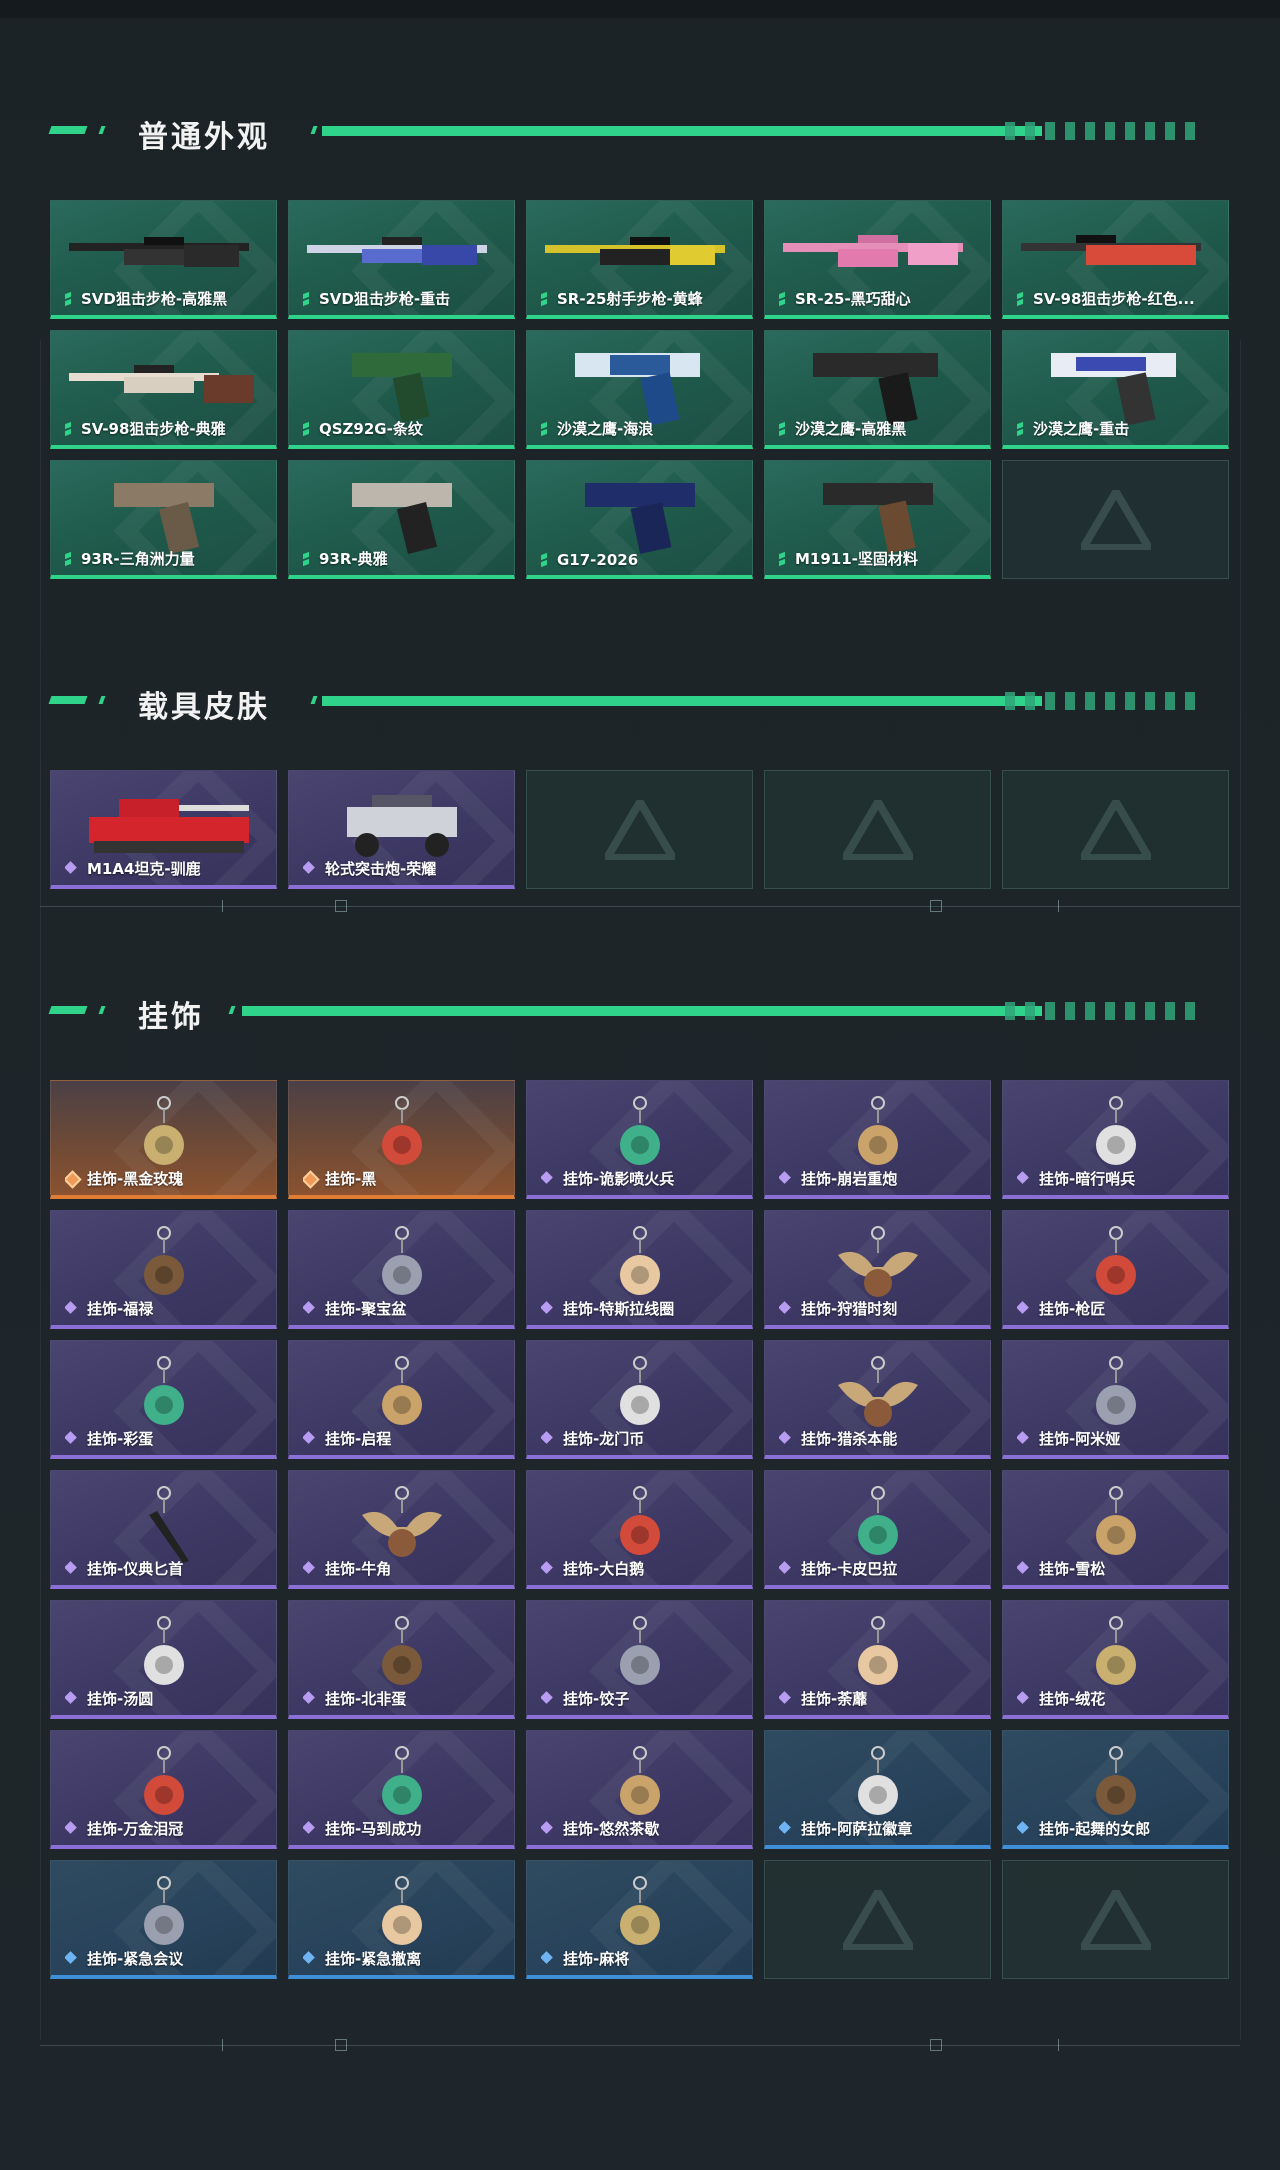  I want to click on item-name: 挂饰-暗行哨兵, so click(1087, 1179).